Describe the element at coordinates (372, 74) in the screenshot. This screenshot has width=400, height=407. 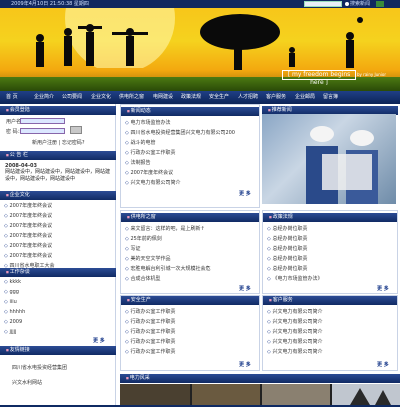
I see `banner-by: by rainy Junior` at that location.